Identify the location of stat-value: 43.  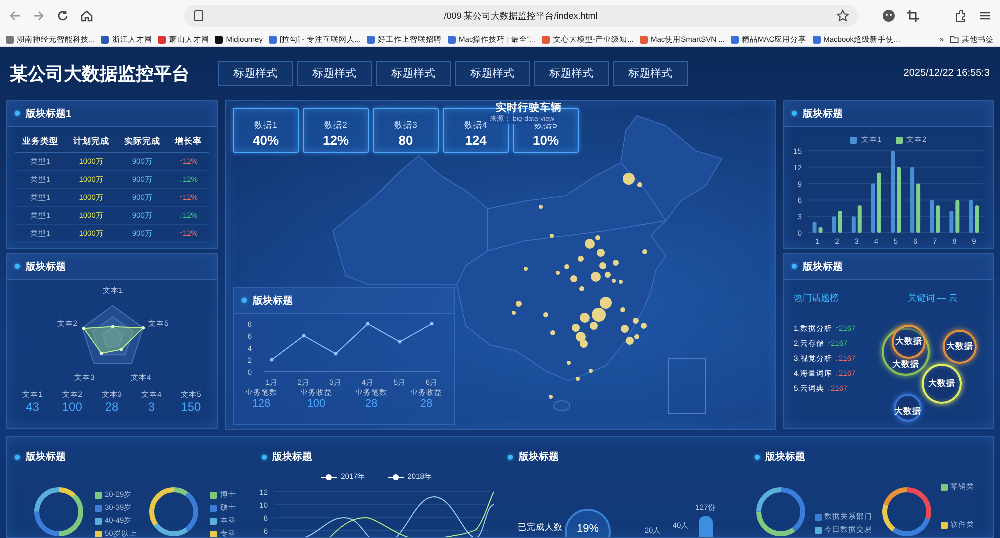
(33, 407).